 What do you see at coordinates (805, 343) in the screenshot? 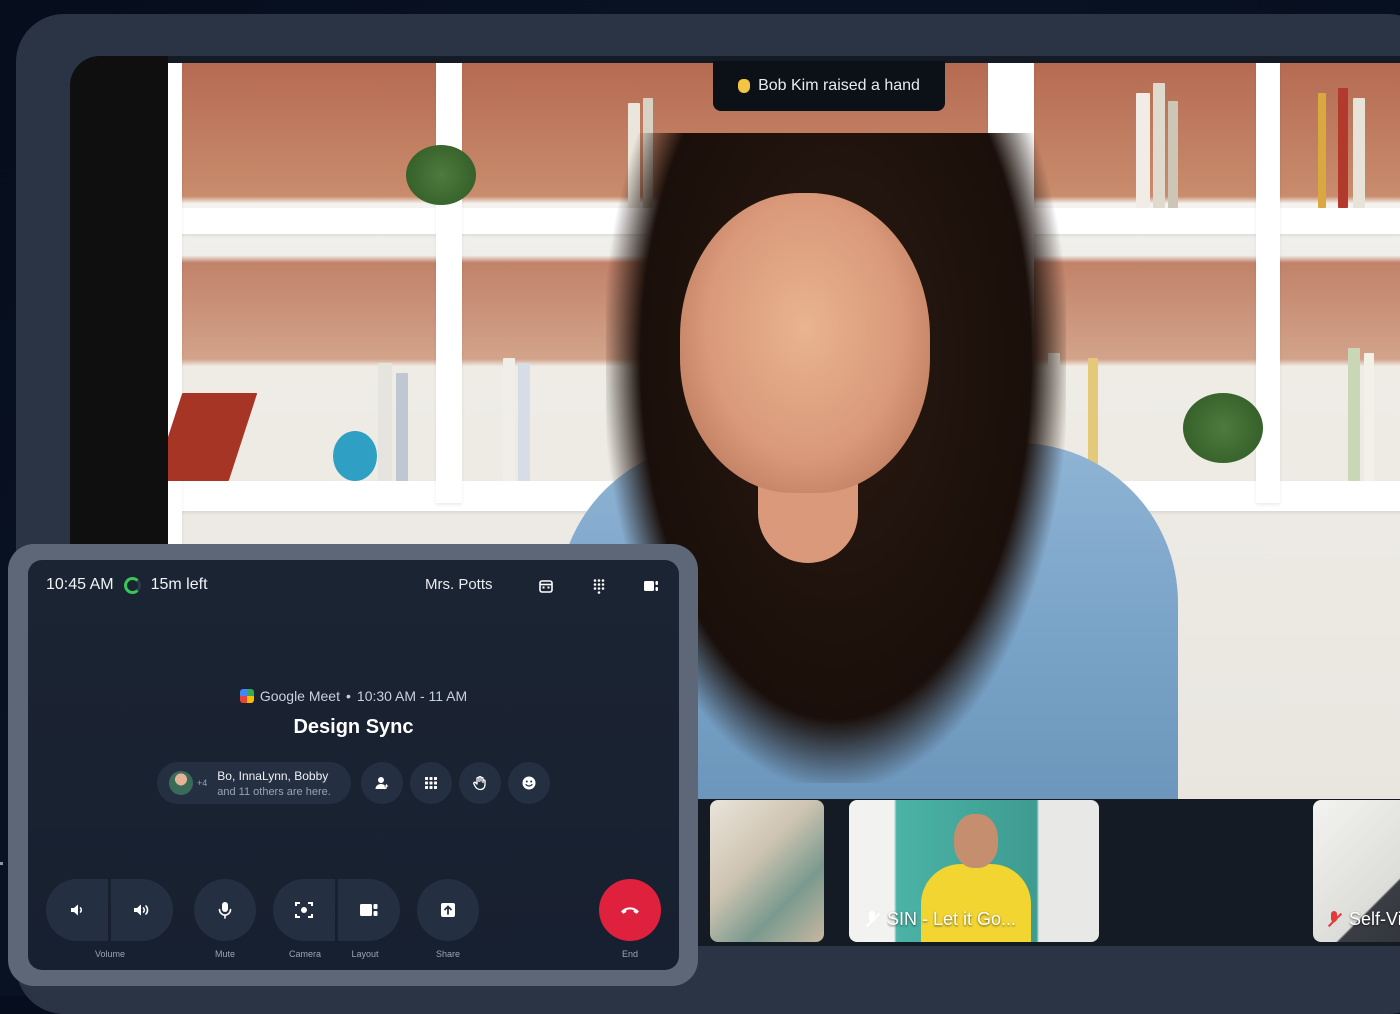
I see `speaker-face` at bounding box center [805, 343].